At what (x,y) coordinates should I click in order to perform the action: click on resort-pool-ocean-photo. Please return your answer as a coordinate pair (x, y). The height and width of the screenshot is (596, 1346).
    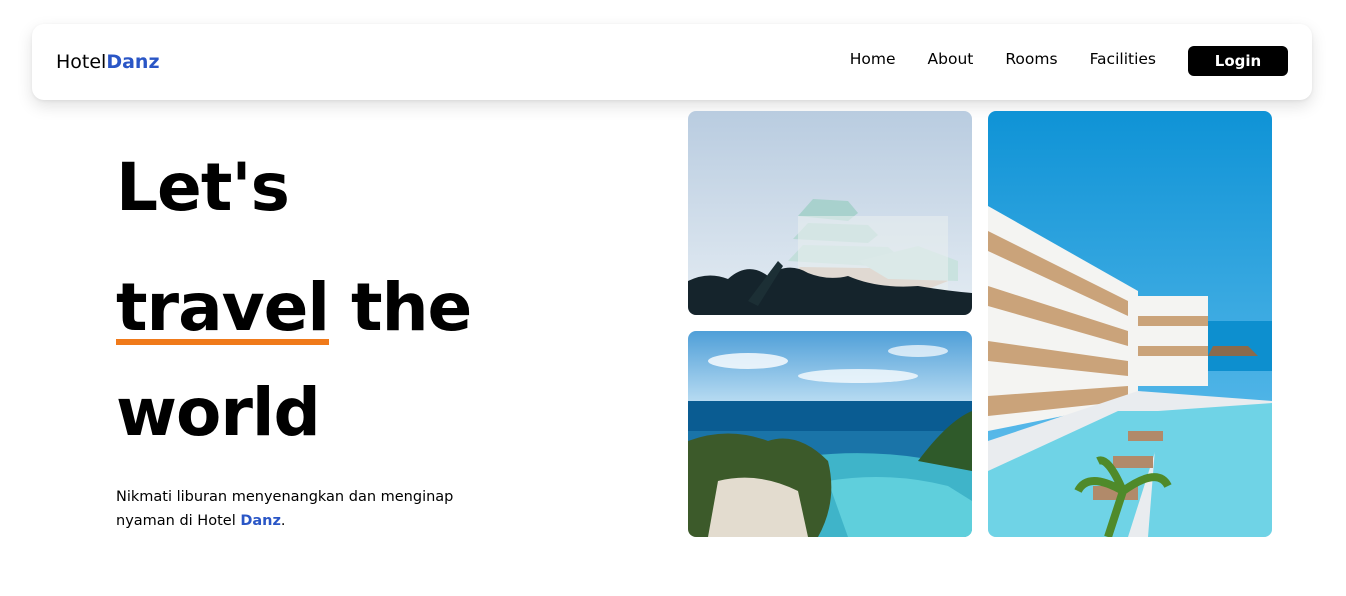
    Looking at the image, I should click on (830, 434).